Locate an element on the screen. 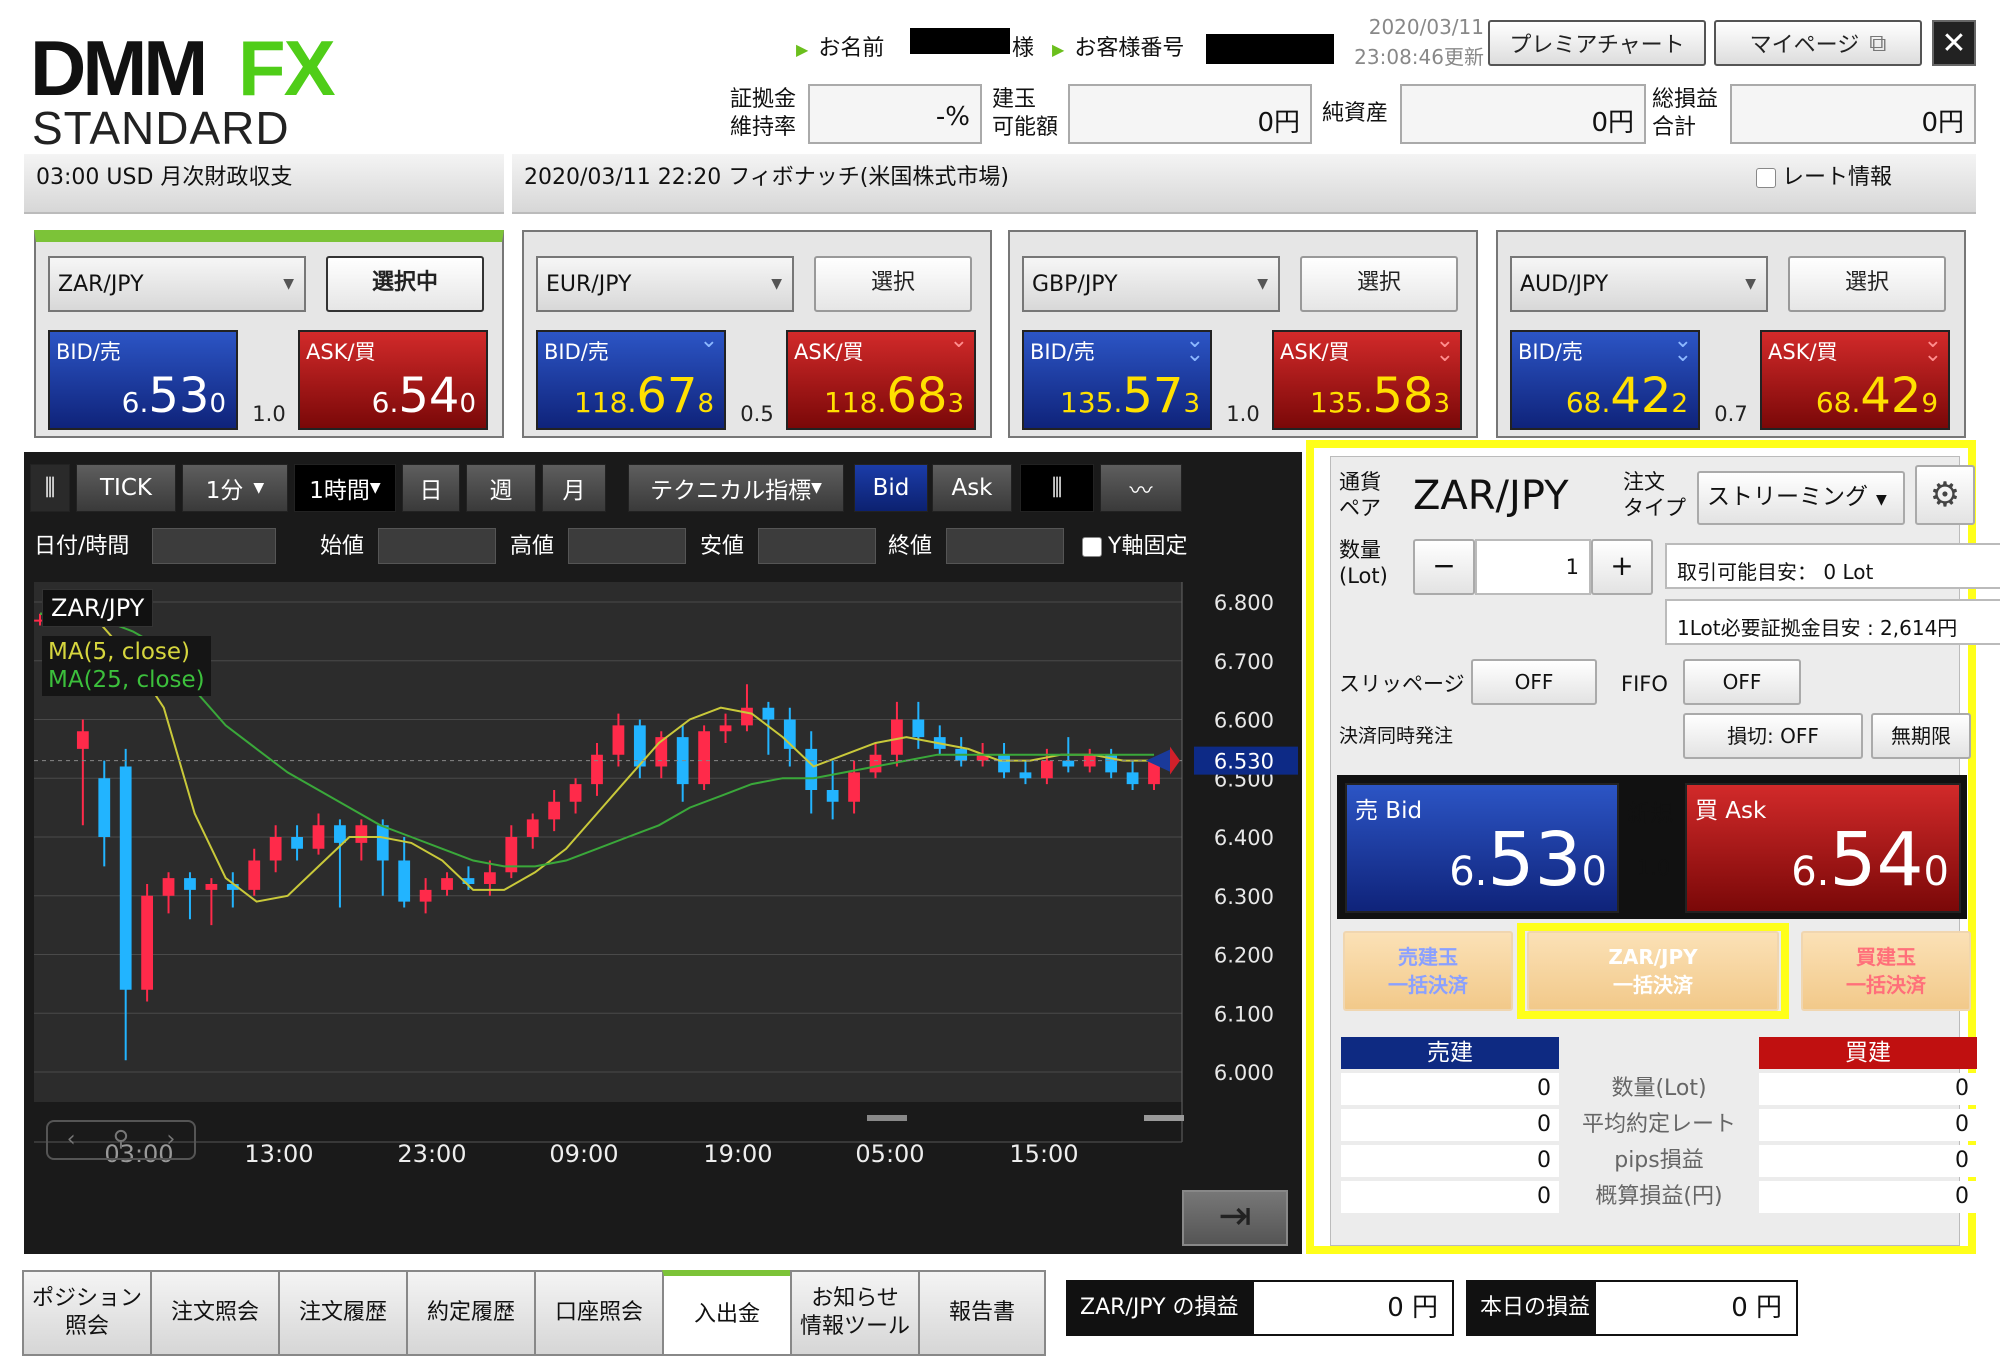 This screenshot has height=1368, width=2000. prev-icon: ‹ is located at coordinates (71, 1140).